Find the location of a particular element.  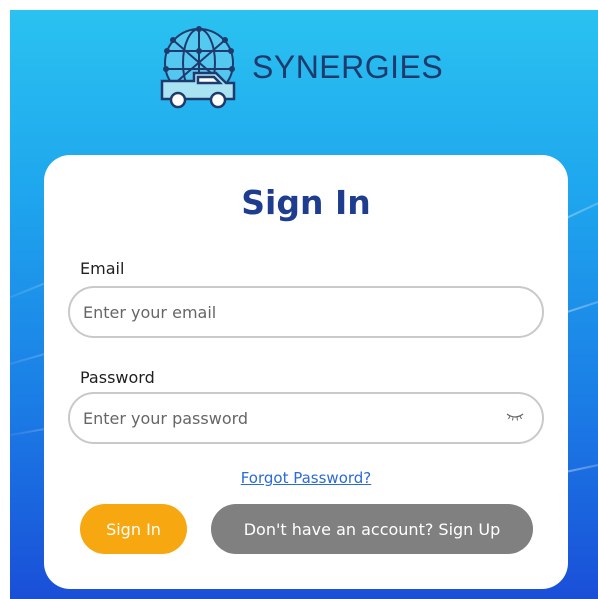

email-field-wrapper is located at coordinates (306, 312).